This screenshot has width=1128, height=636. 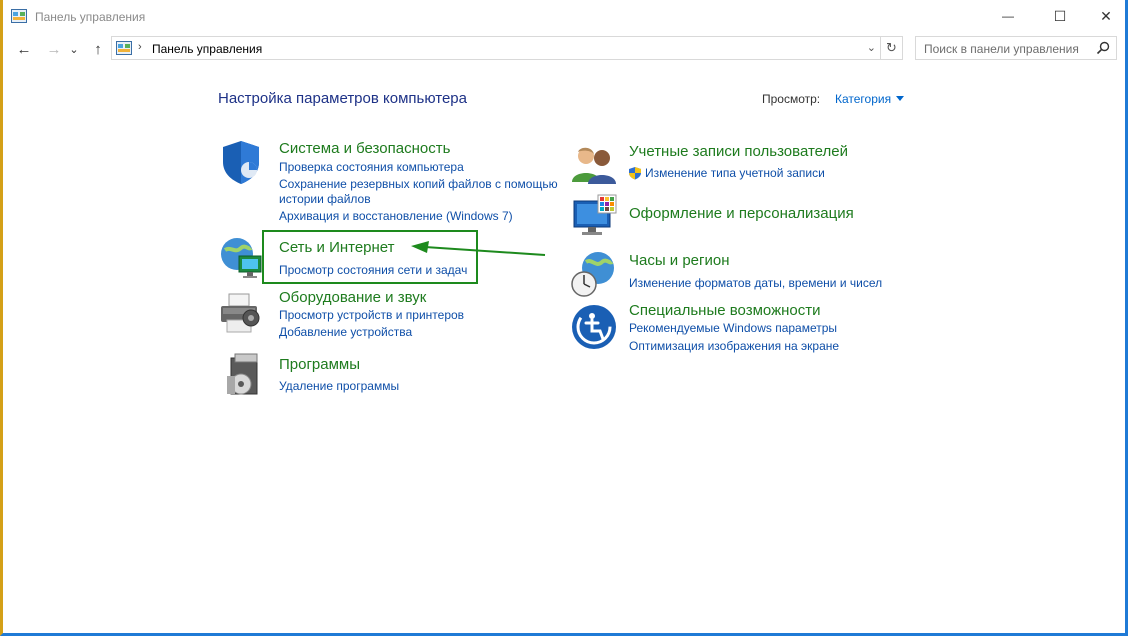 I want to click on view-by-dropdown: Категория, so click(x=863, y=99).